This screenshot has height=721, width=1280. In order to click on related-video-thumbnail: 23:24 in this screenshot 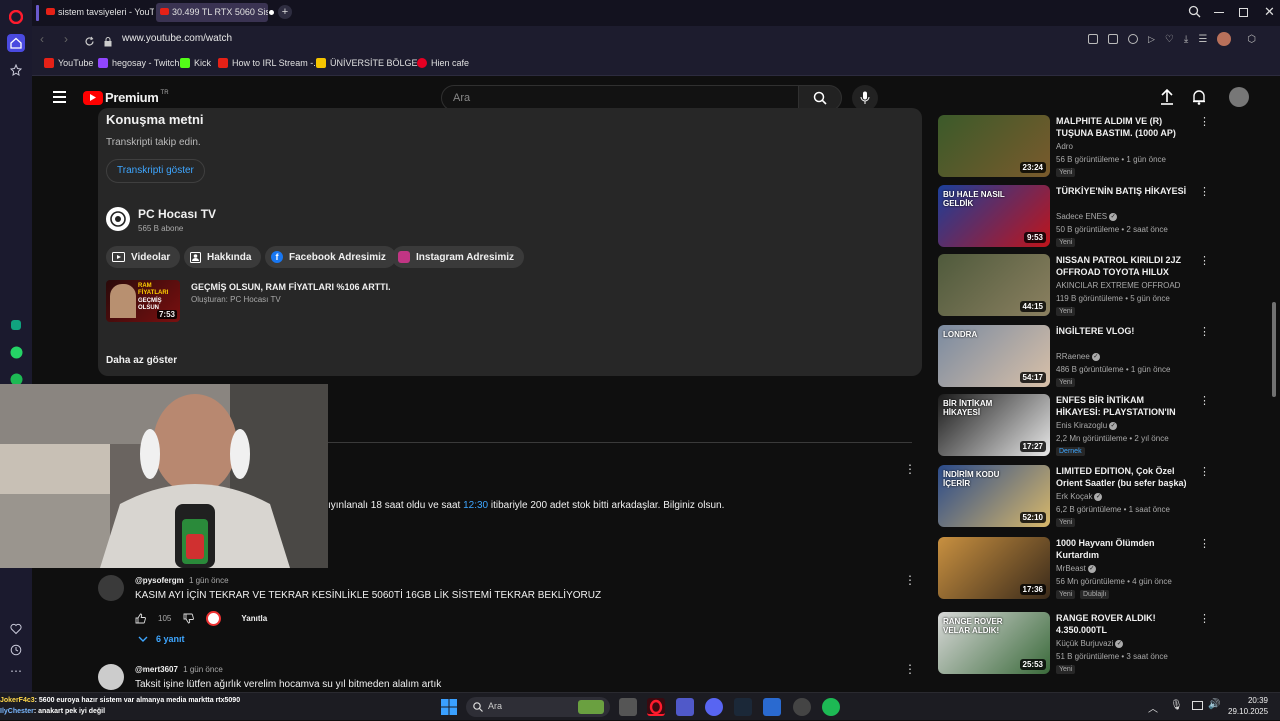, I will do `click(994, 146)`.